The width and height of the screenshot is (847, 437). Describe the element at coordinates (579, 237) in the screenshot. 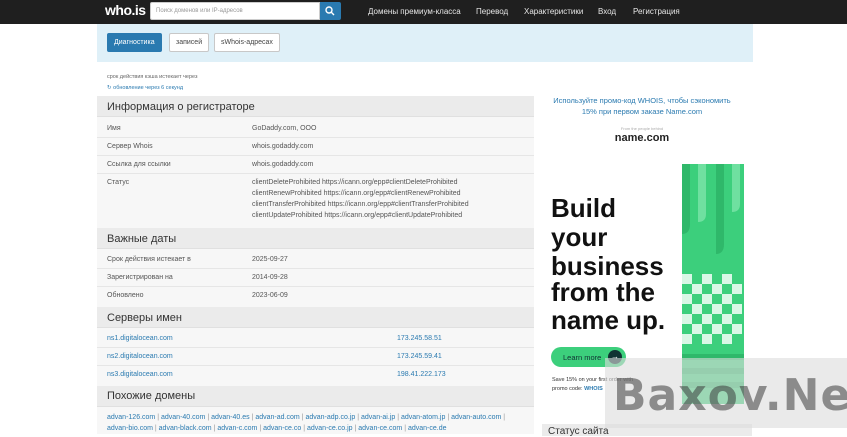

I see `ad-headline-2: your` at that location.